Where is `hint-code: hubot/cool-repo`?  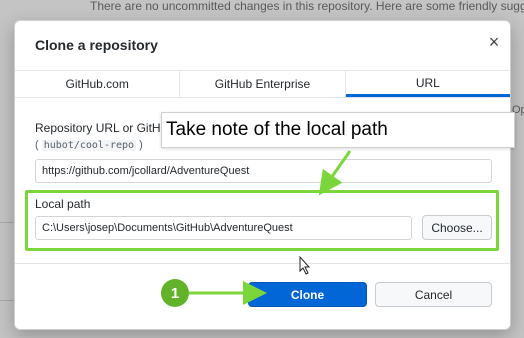 hint-code: hubot/cool-repo is located at coordinates (89, 145).